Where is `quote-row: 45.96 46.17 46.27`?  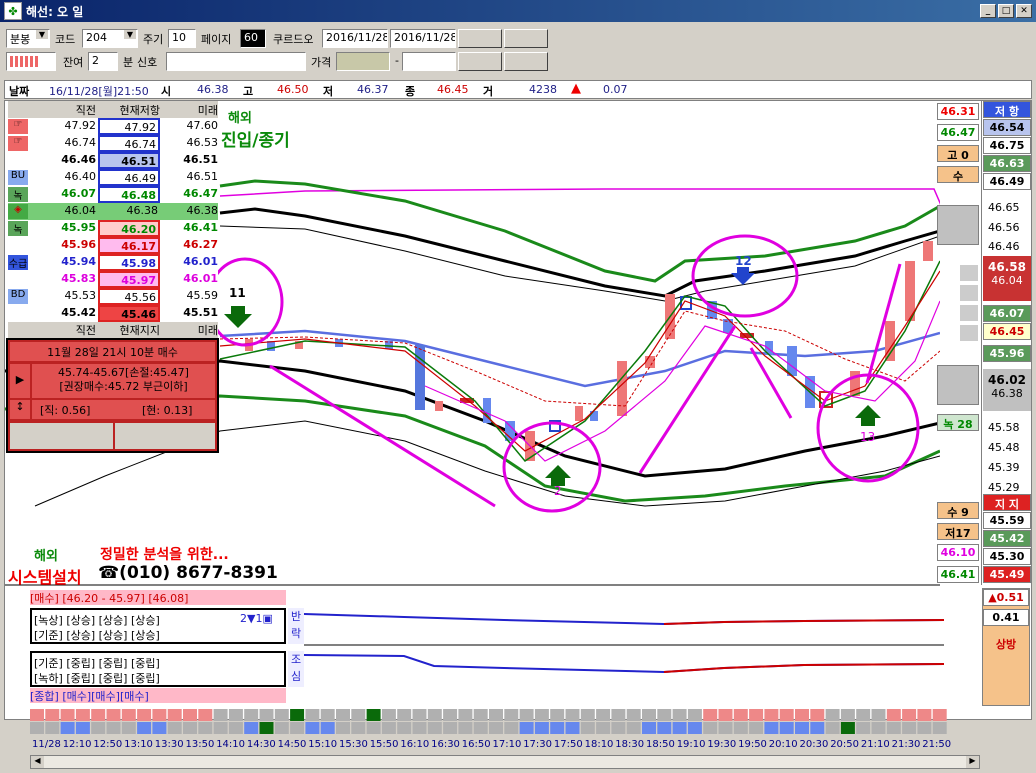 quote-row: 45.96 46.17 46.27 is located at coordinates (113, 245).